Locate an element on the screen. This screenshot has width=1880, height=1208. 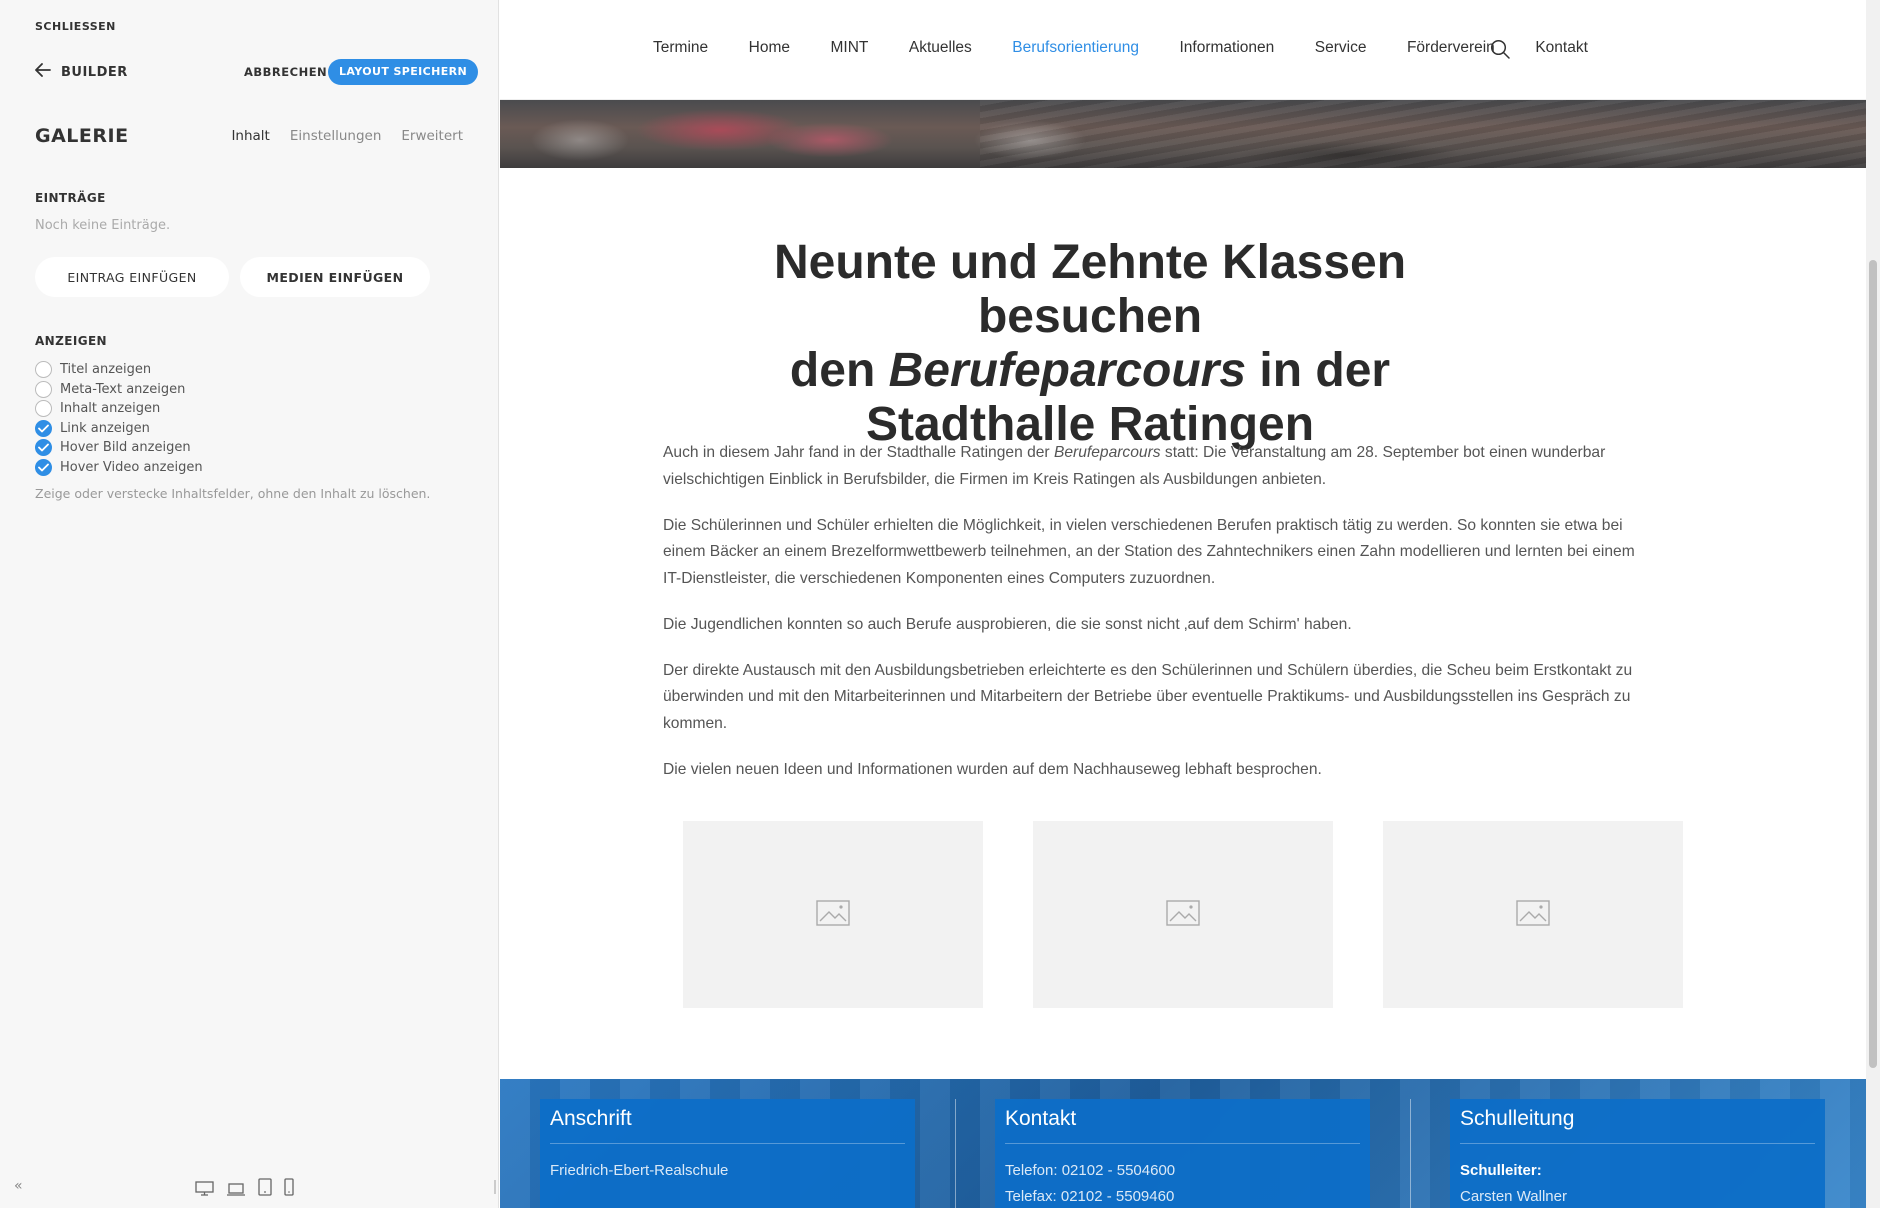
footer-school-name: Friedrich-Ebert-Realschule is located at coordinates (639, 1170).